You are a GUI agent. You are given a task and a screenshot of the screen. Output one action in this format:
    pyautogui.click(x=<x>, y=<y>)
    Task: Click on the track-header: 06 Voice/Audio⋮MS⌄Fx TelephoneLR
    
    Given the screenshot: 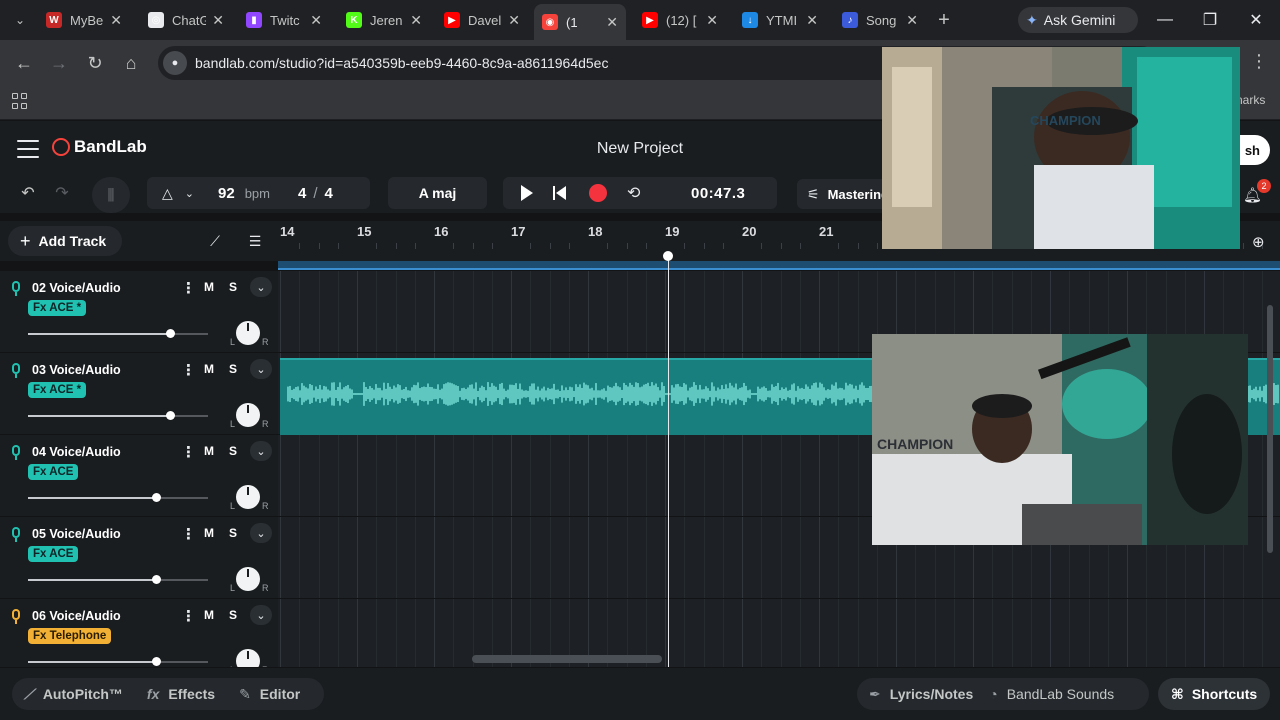 What is the action you would take?
    pyautogui.click(x=139, y=633)
    